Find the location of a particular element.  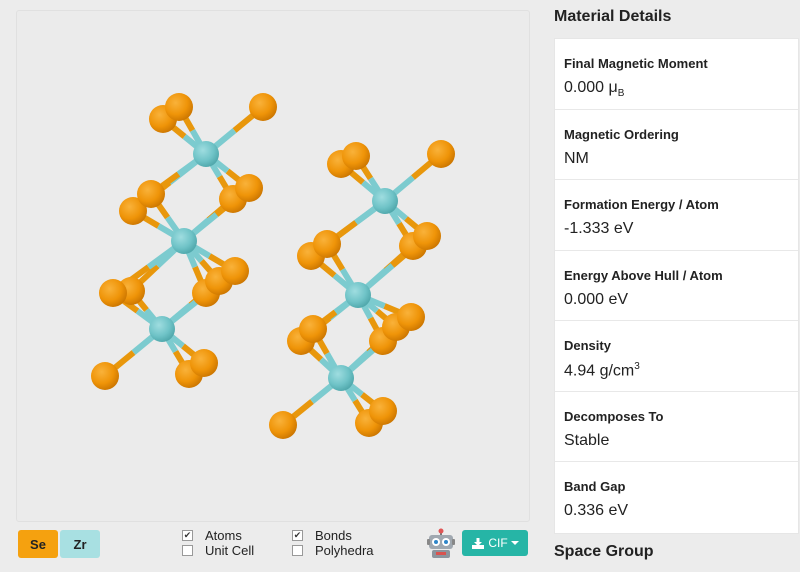

polyhedra-label: Polyhedra is located at coordinates (344, 550).